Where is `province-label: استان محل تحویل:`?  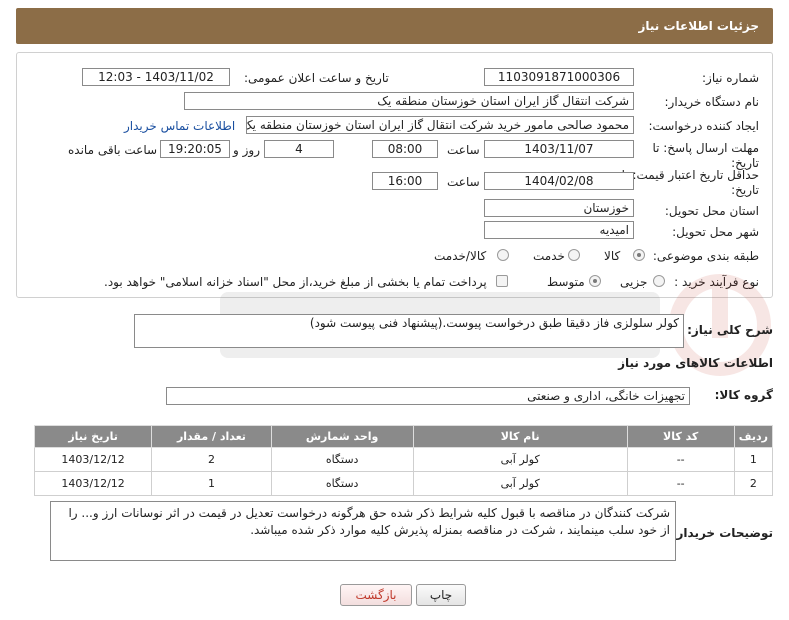
province-label: استان محل تحویل: is located at coordinates (711, 211).